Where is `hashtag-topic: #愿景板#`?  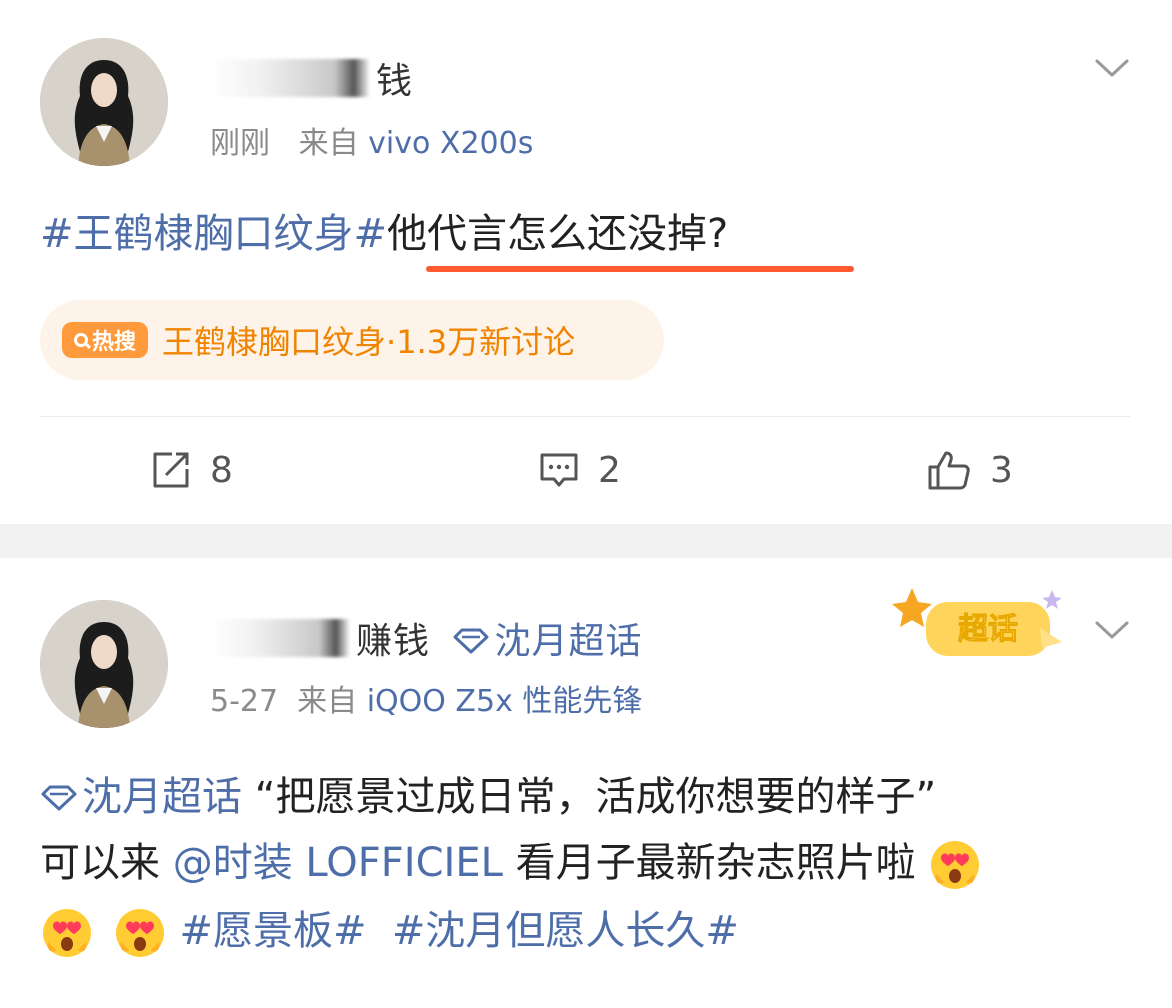 hashtag-topic: #愿景板# is located at coordinates (272, 931).